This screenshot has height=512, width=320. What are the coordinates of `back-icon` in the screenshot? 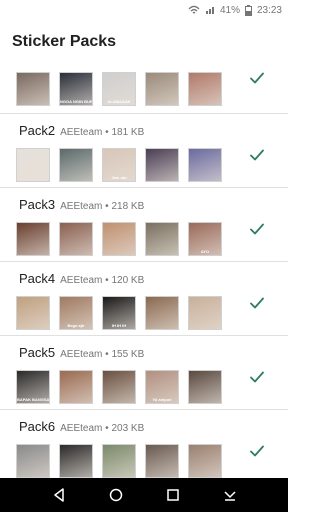 It's located at (59, 495).